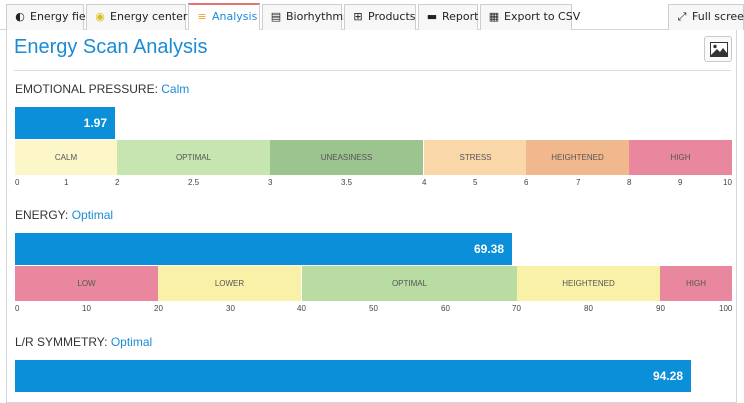  I want to click on tick-label: 20, so click(158, 308).